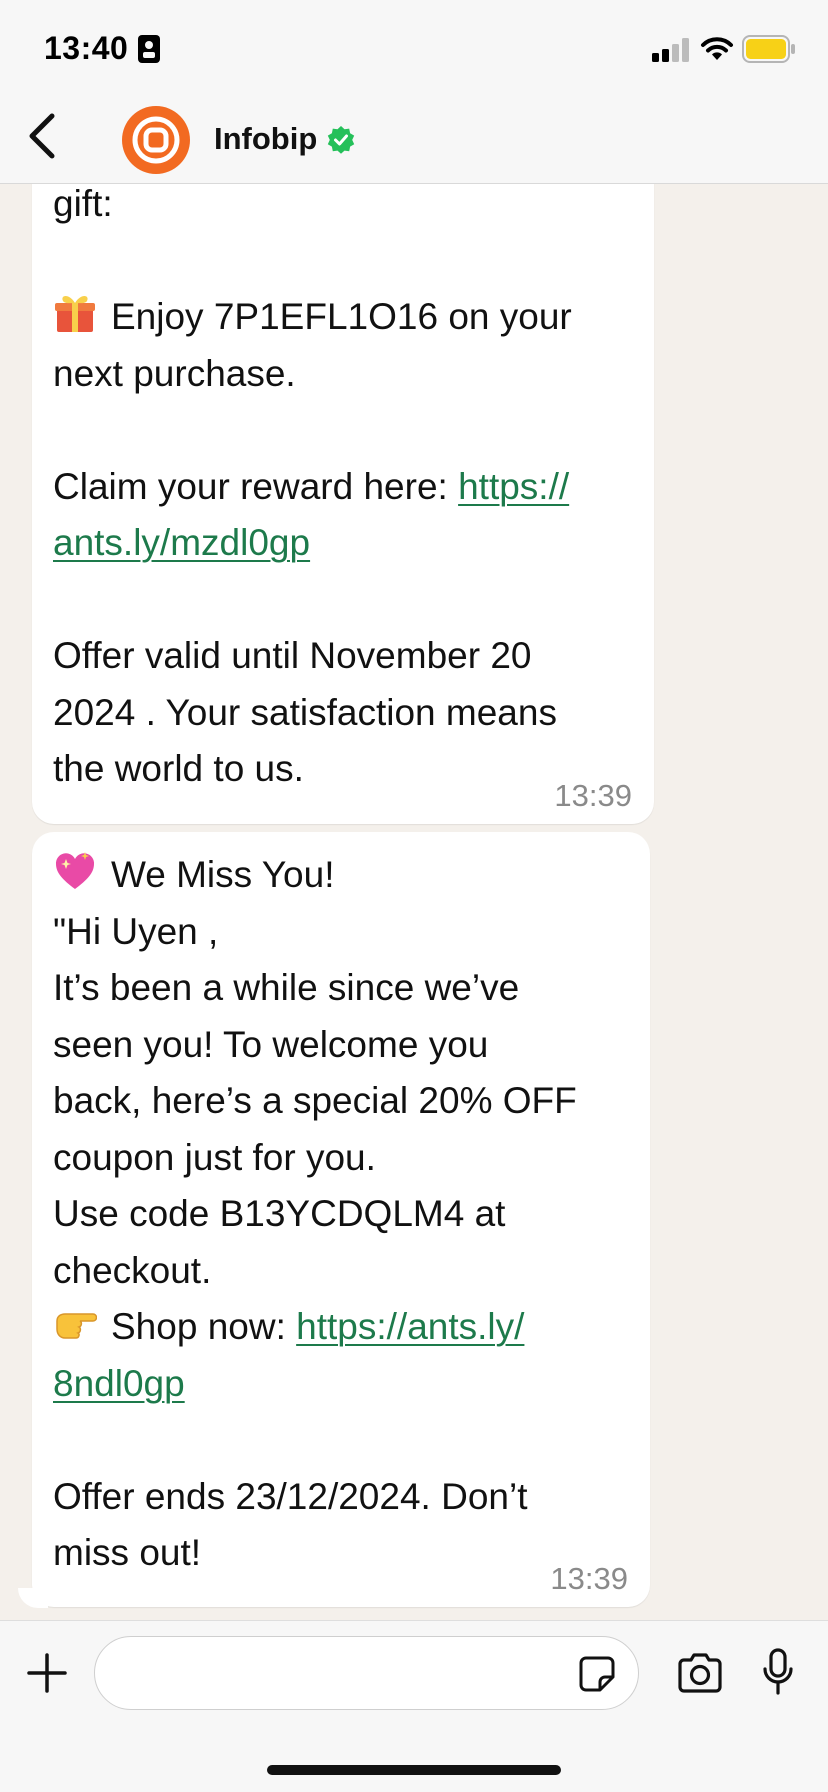 This screenshot has width=828, height=1792. I want to click on contact-avatar, so click(156, 140).